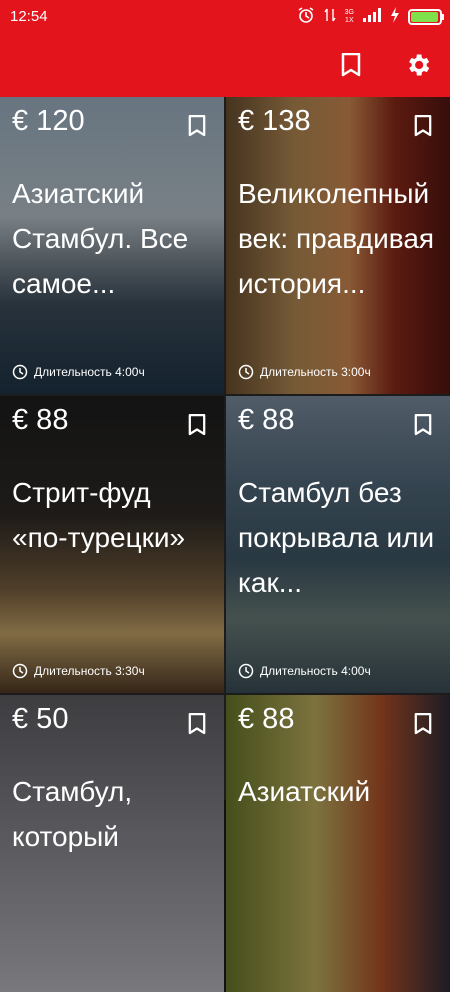 The image size is (450, 992). I want to click on tour-title: Стамбул, который, so click(72, 814).